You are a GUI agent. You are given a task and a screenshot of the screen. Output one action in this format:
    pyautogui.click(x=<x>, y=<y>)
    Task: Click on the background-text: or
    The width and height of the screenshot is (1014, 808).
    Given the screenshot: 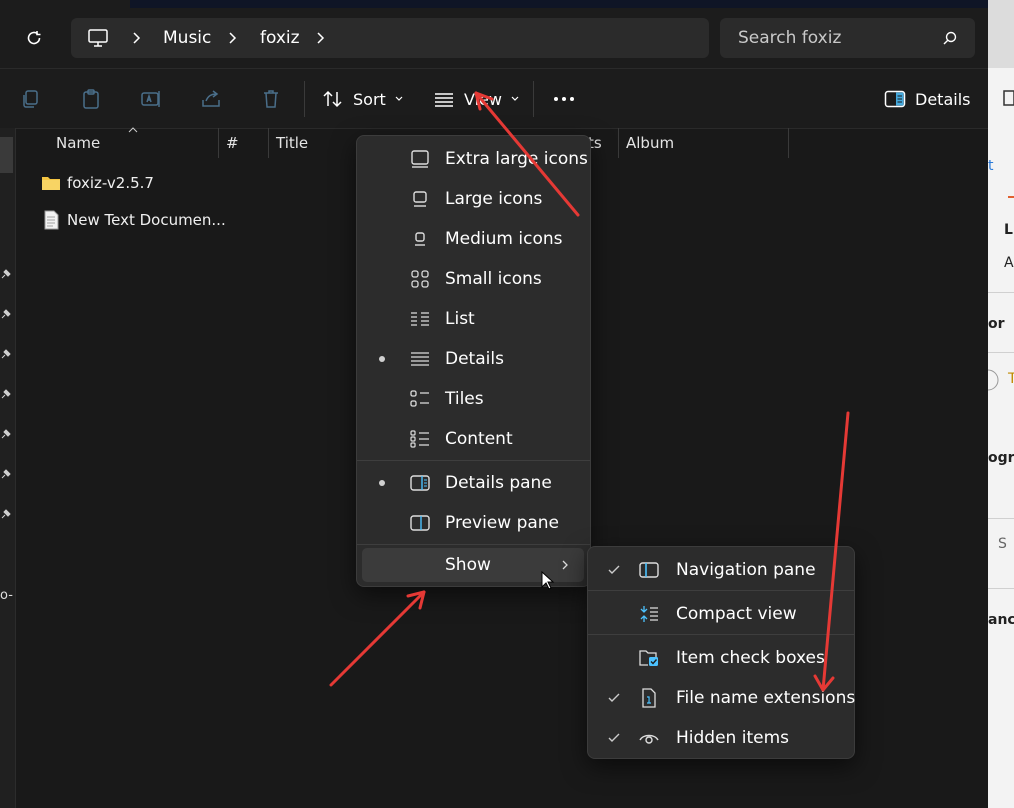 What is the action you would take?
    pyautogui.click(x=996, y=324)
    